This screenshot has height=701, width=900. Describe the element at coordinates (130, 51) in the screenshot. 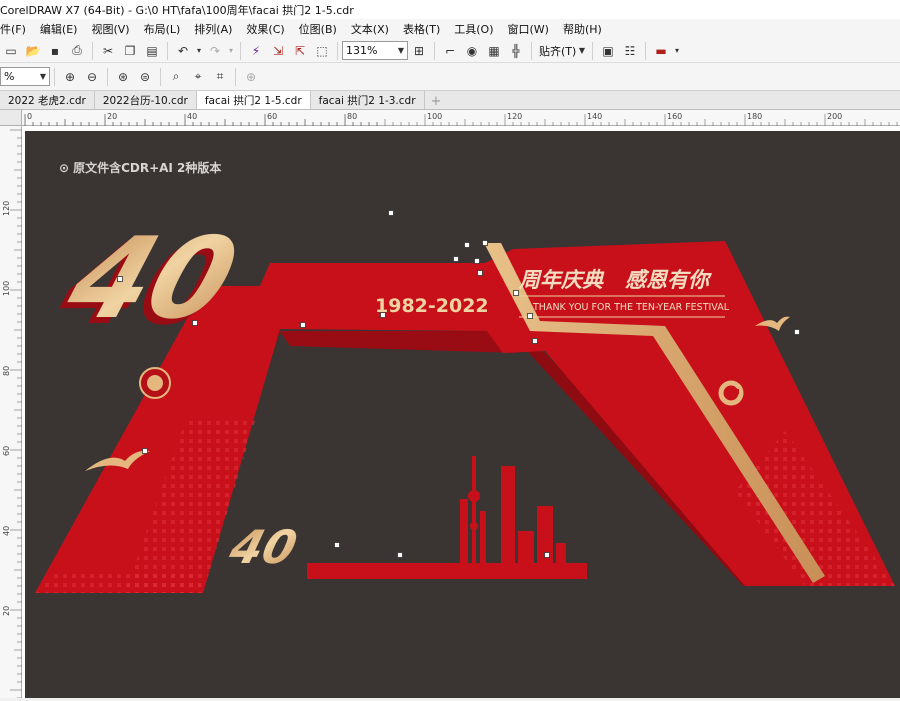

I see `copy-icon: ❐` at that location.